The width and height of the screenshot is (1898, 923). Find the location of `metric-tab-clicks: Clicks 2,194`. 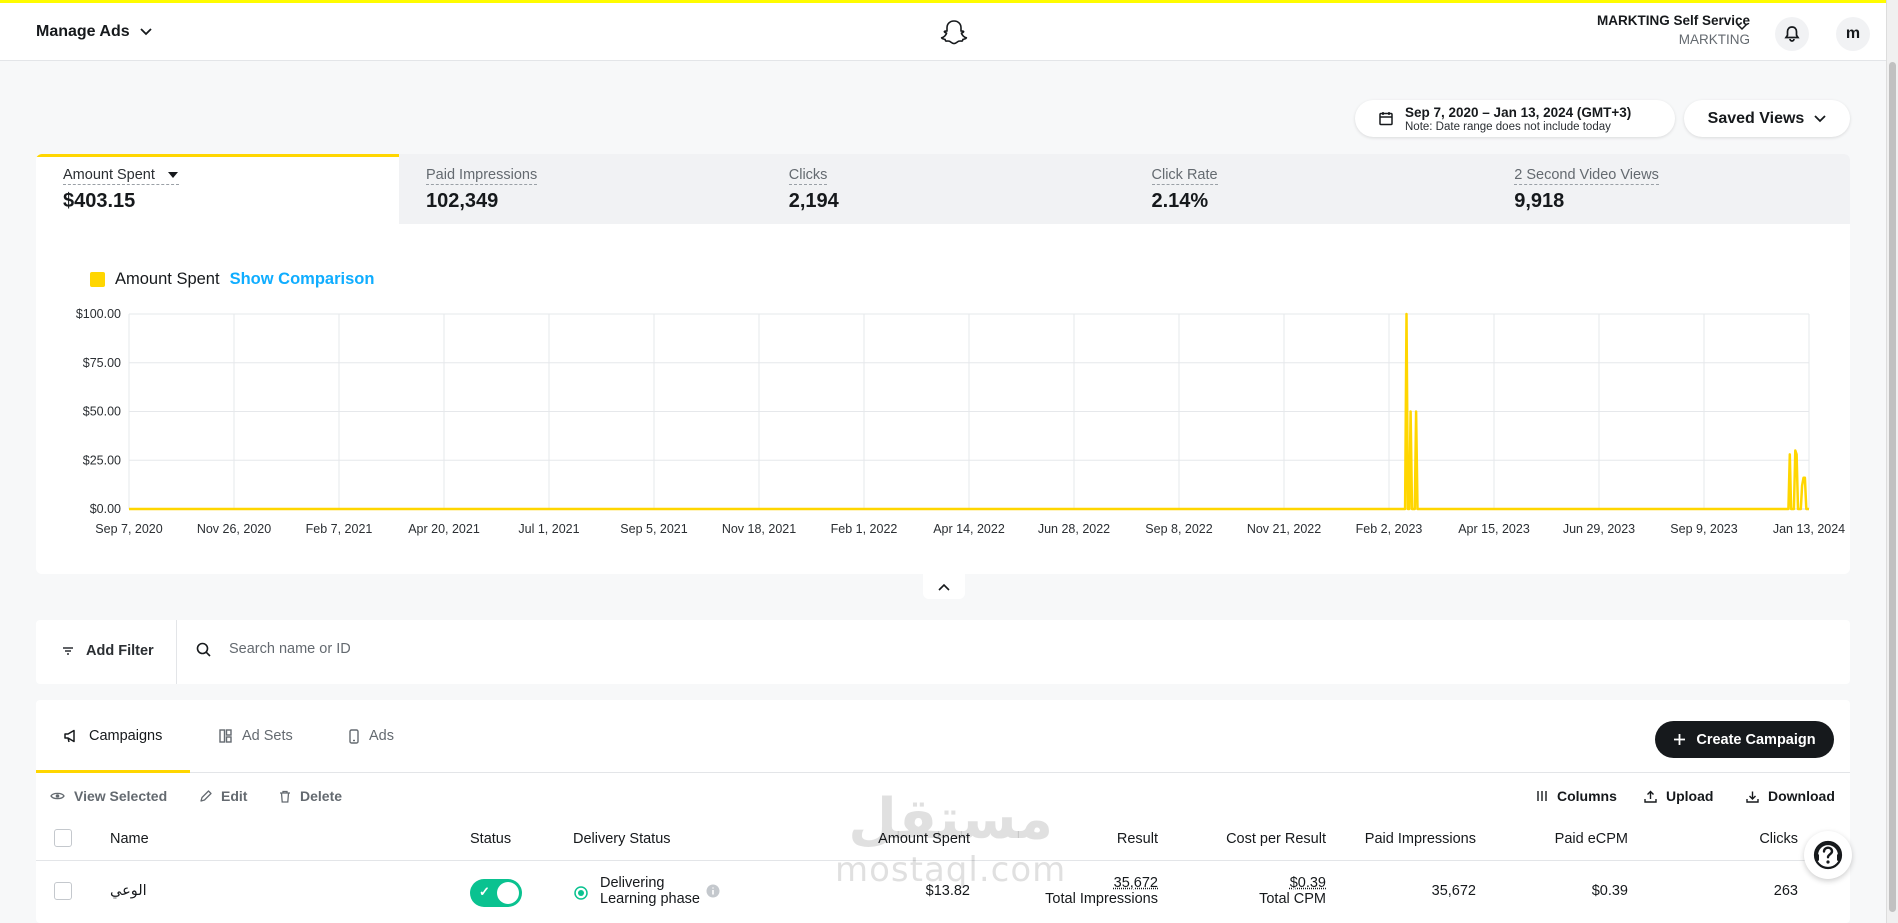

metric-tab-clicks: Clicks 2,194 is located at coordinates (943, 189).